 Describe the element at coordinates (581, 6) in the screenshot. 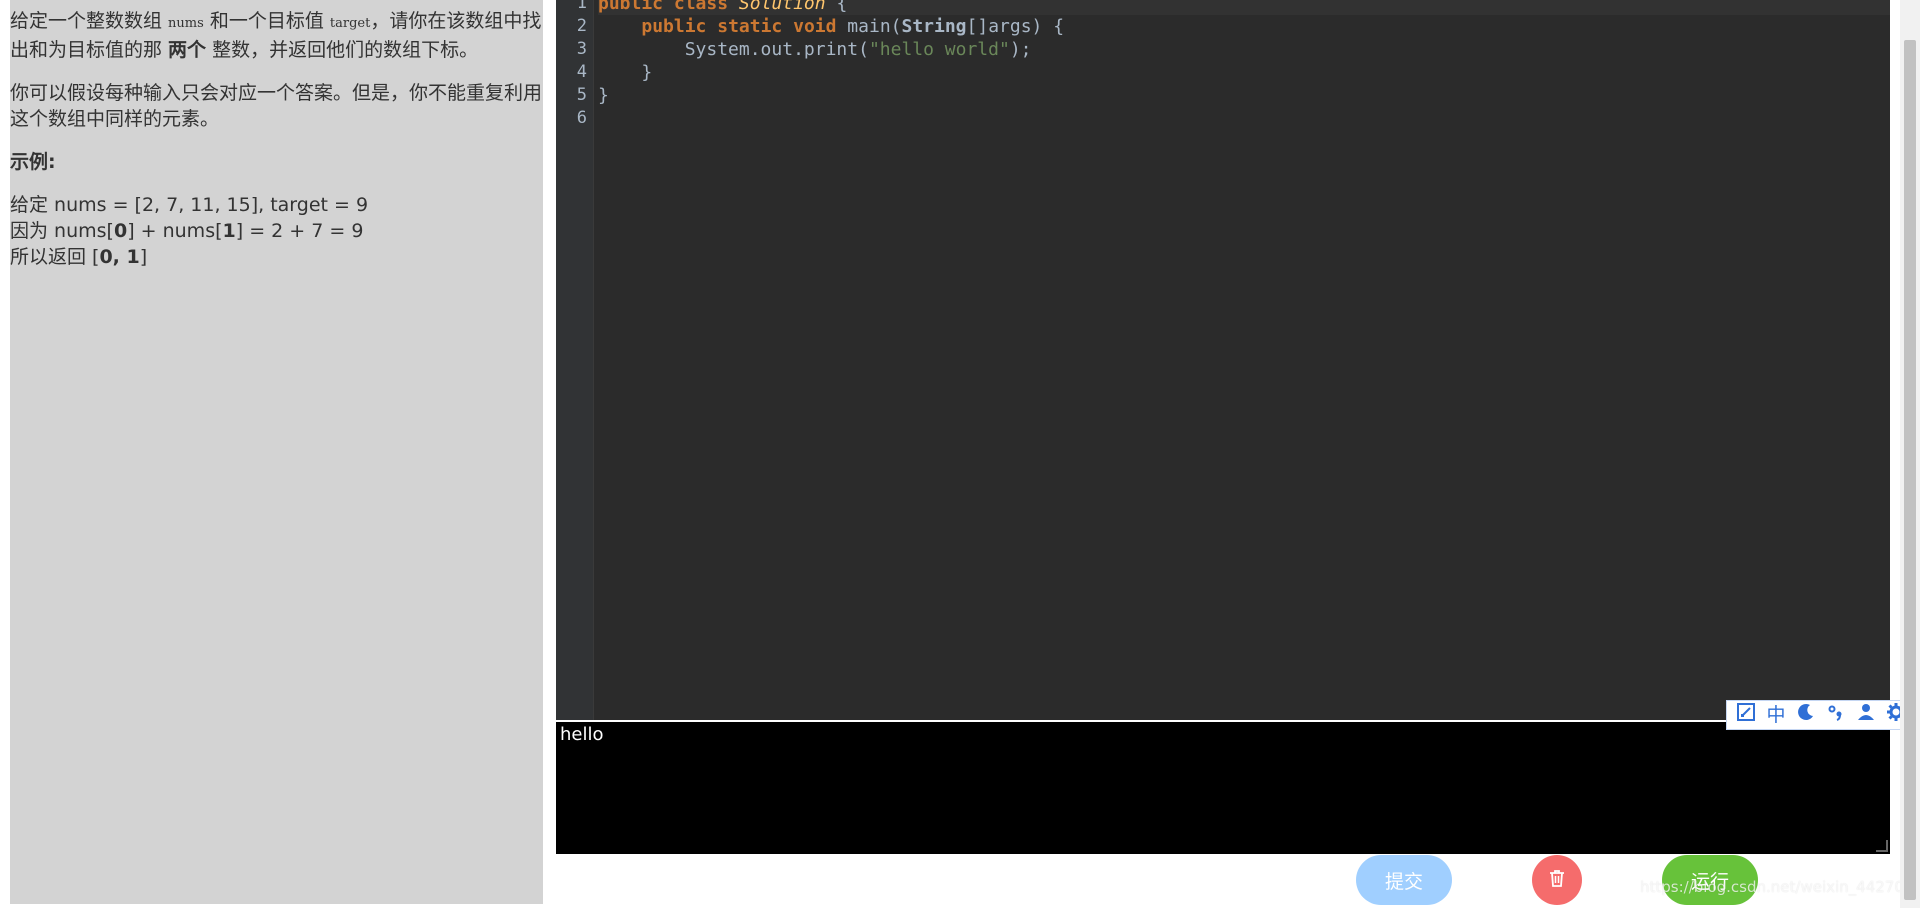

I see `line-number: 1` at that location.